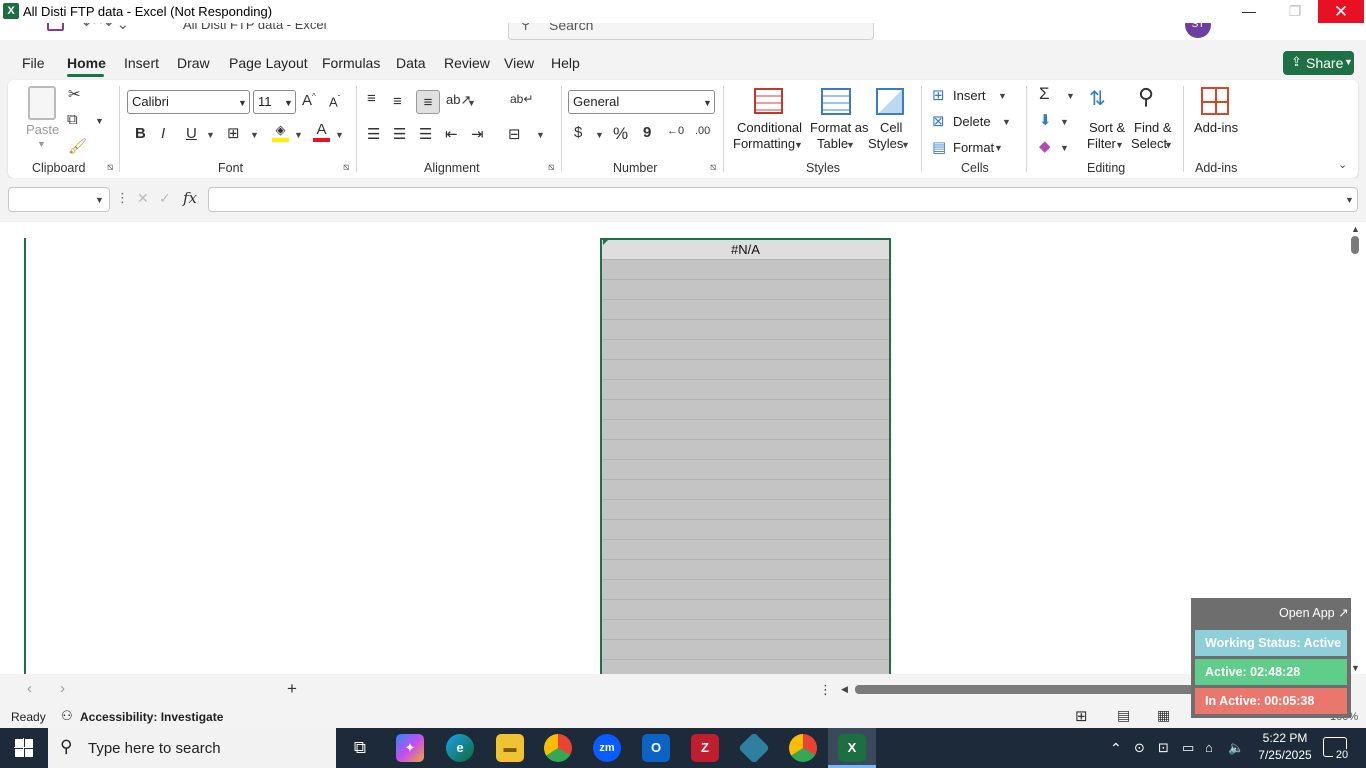  What do you see at coordinates (1341, 11) in the screenshot?
I see `close-button: ✕` at bounding box center [1341, 11].